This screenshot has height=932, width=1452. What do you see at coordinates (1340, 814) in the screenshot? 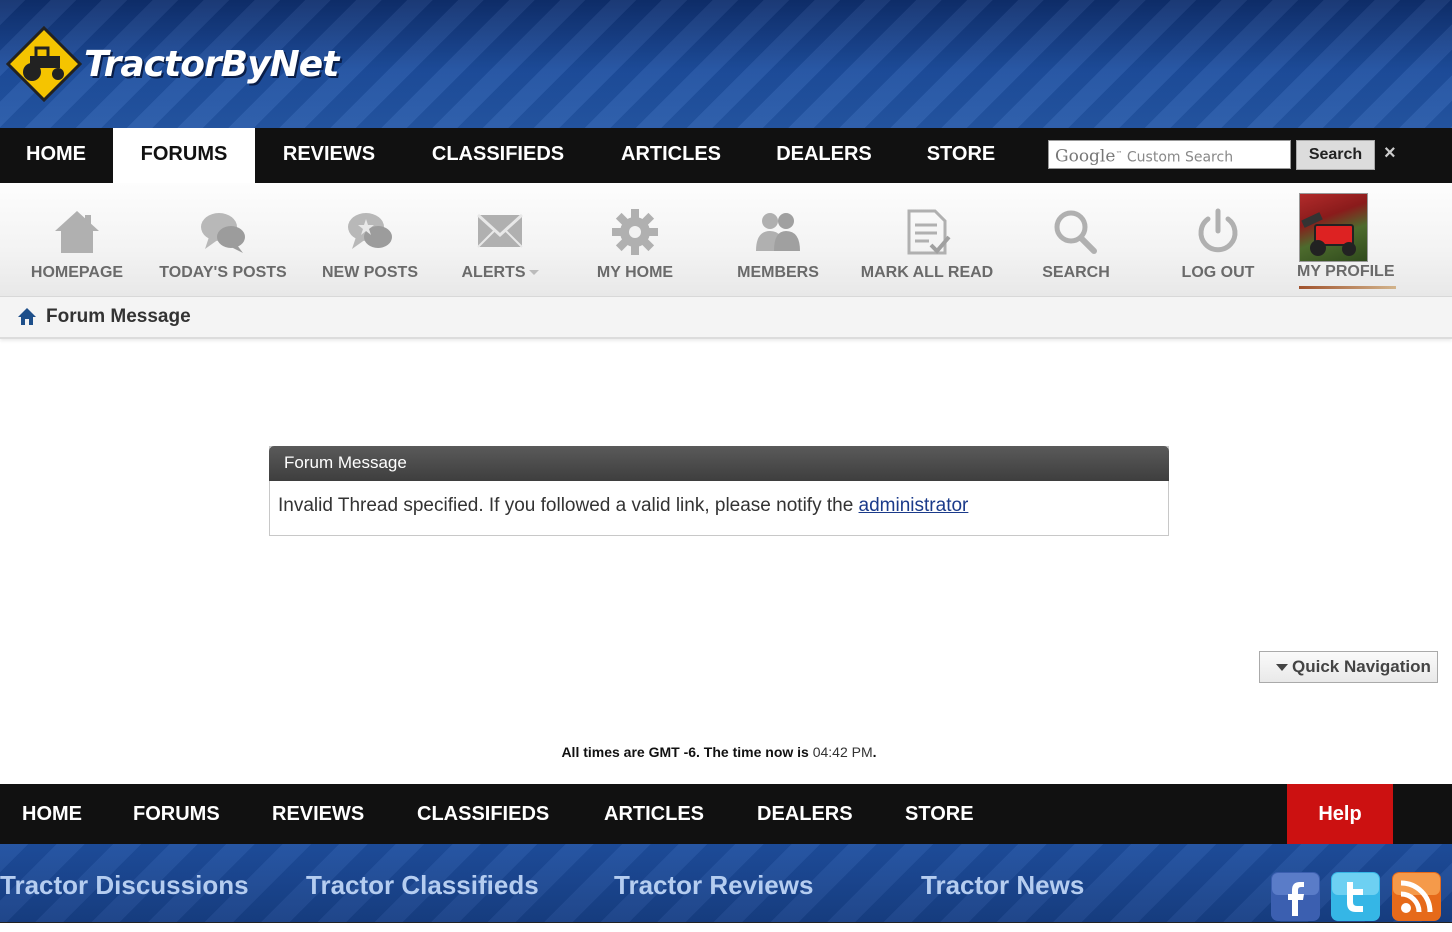
I see `help-button: Help` at bounding box center [1340, 814].